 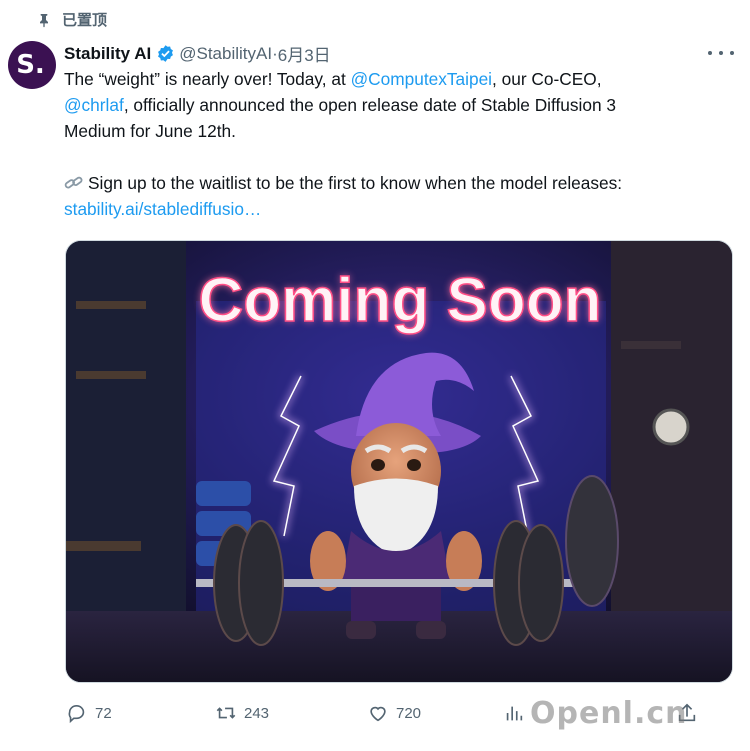 I want to click on like-button: 720, so click(x=394, y=713).